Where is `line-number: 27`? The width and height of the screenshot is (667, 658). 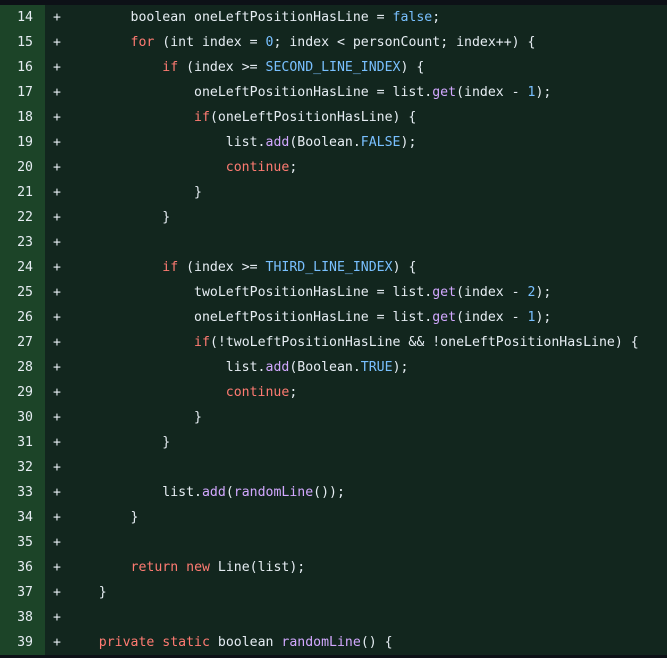 line-number: 27 is located at coordinates (22, 342).